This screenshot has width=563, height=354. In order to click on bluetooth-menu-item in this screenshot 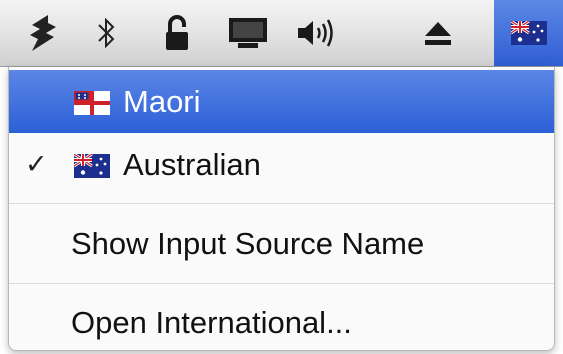, I will do `click(107, 33)`.